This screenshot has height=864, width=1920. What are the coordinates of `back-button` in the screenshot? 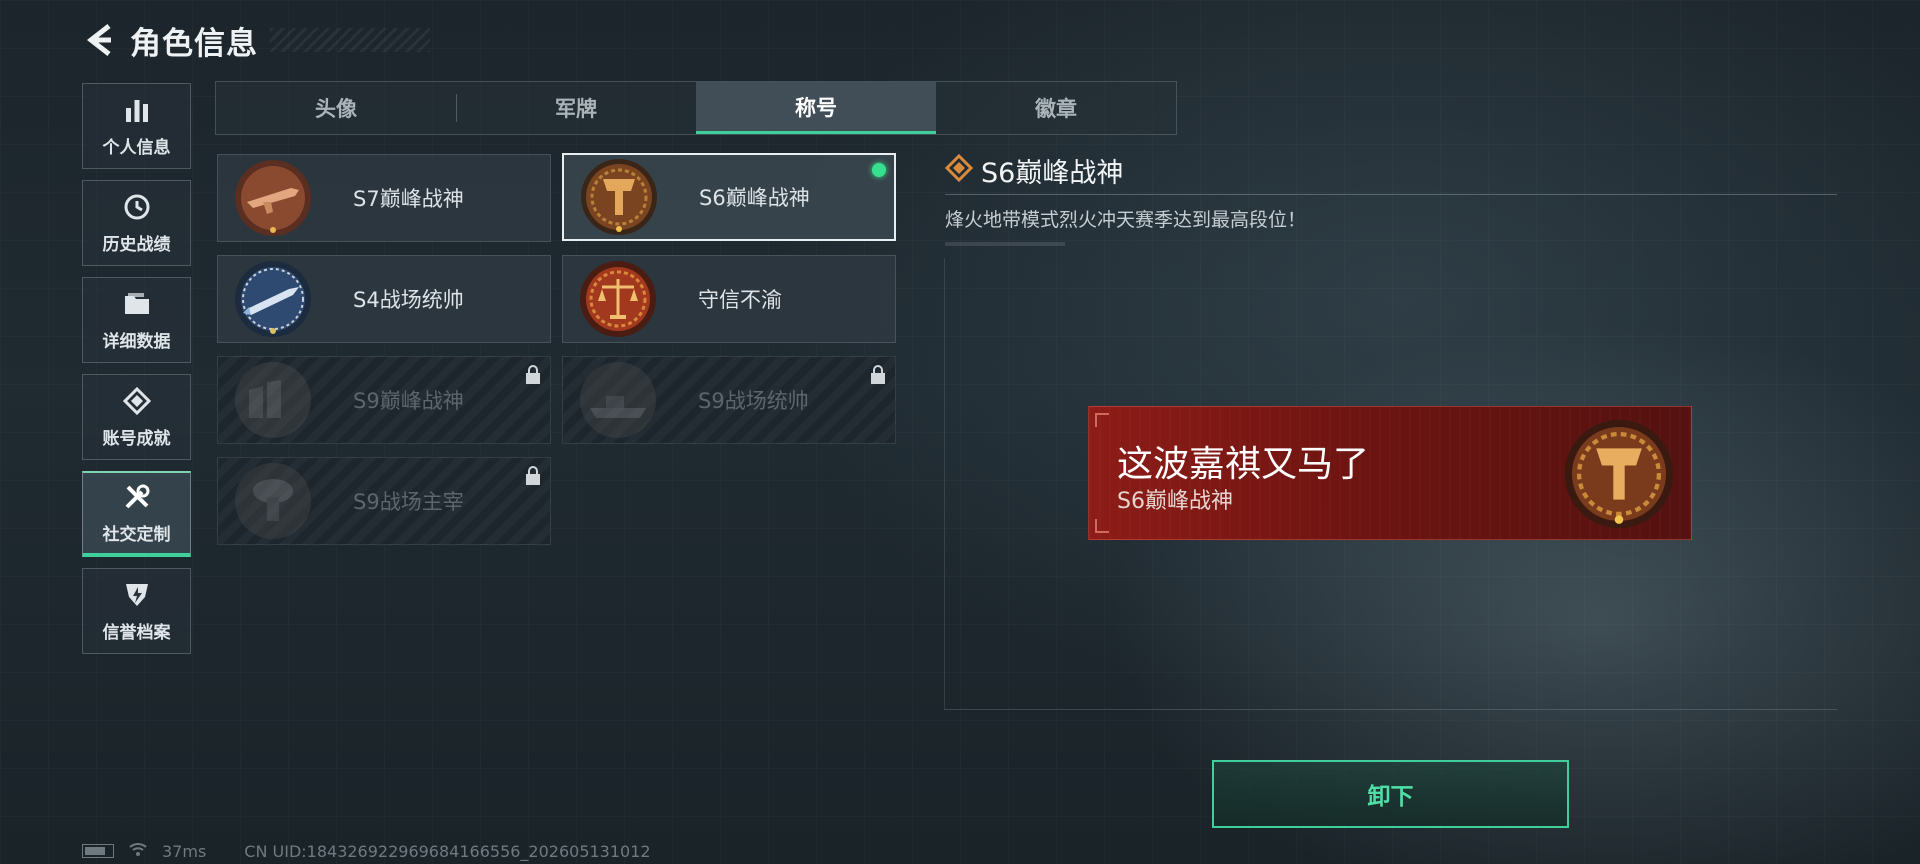 It's located at (100, 40).